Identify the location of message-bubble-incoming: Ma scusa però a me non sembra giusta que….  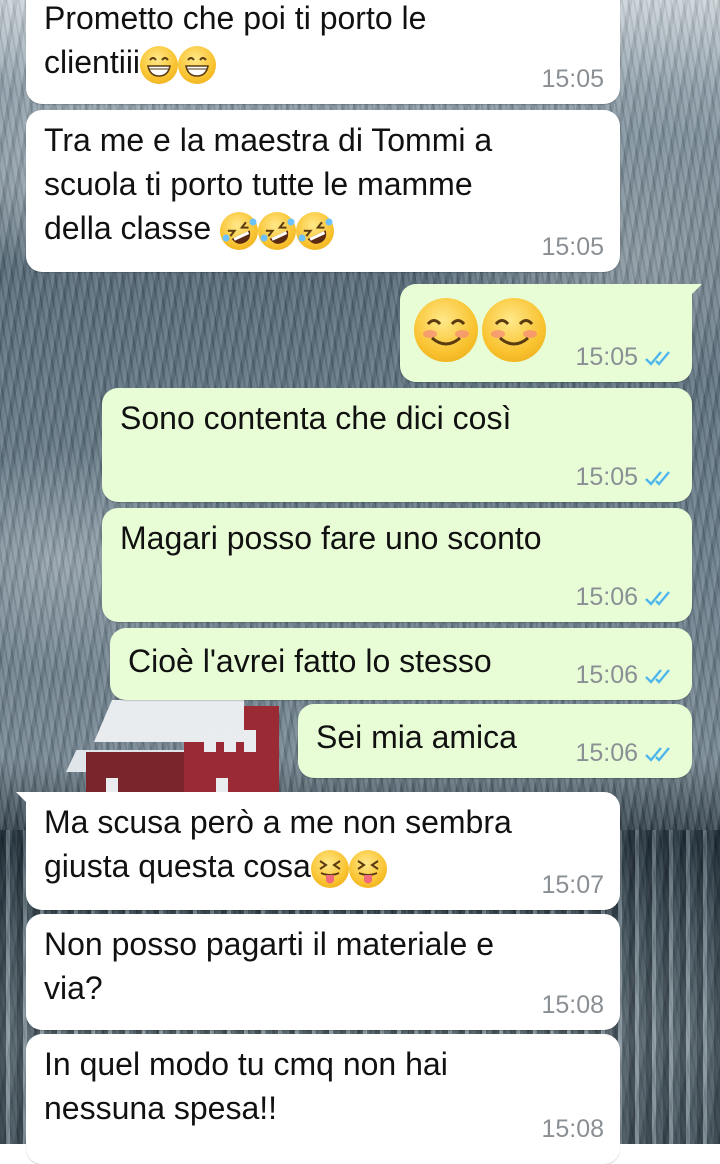
(318, 851).